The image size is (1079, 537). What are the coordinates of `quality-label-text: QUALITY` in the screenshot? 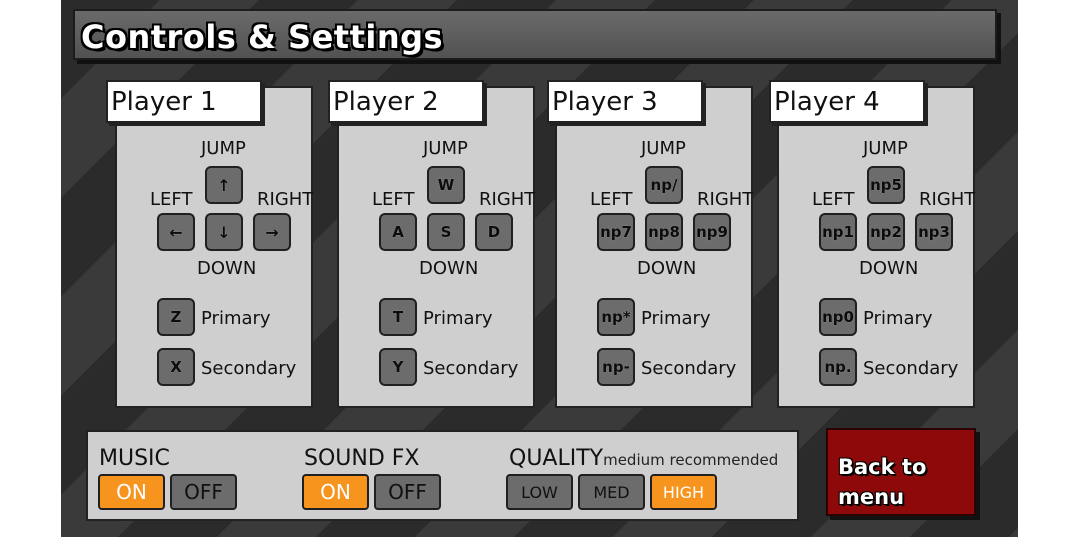 It's located at (556, 458).